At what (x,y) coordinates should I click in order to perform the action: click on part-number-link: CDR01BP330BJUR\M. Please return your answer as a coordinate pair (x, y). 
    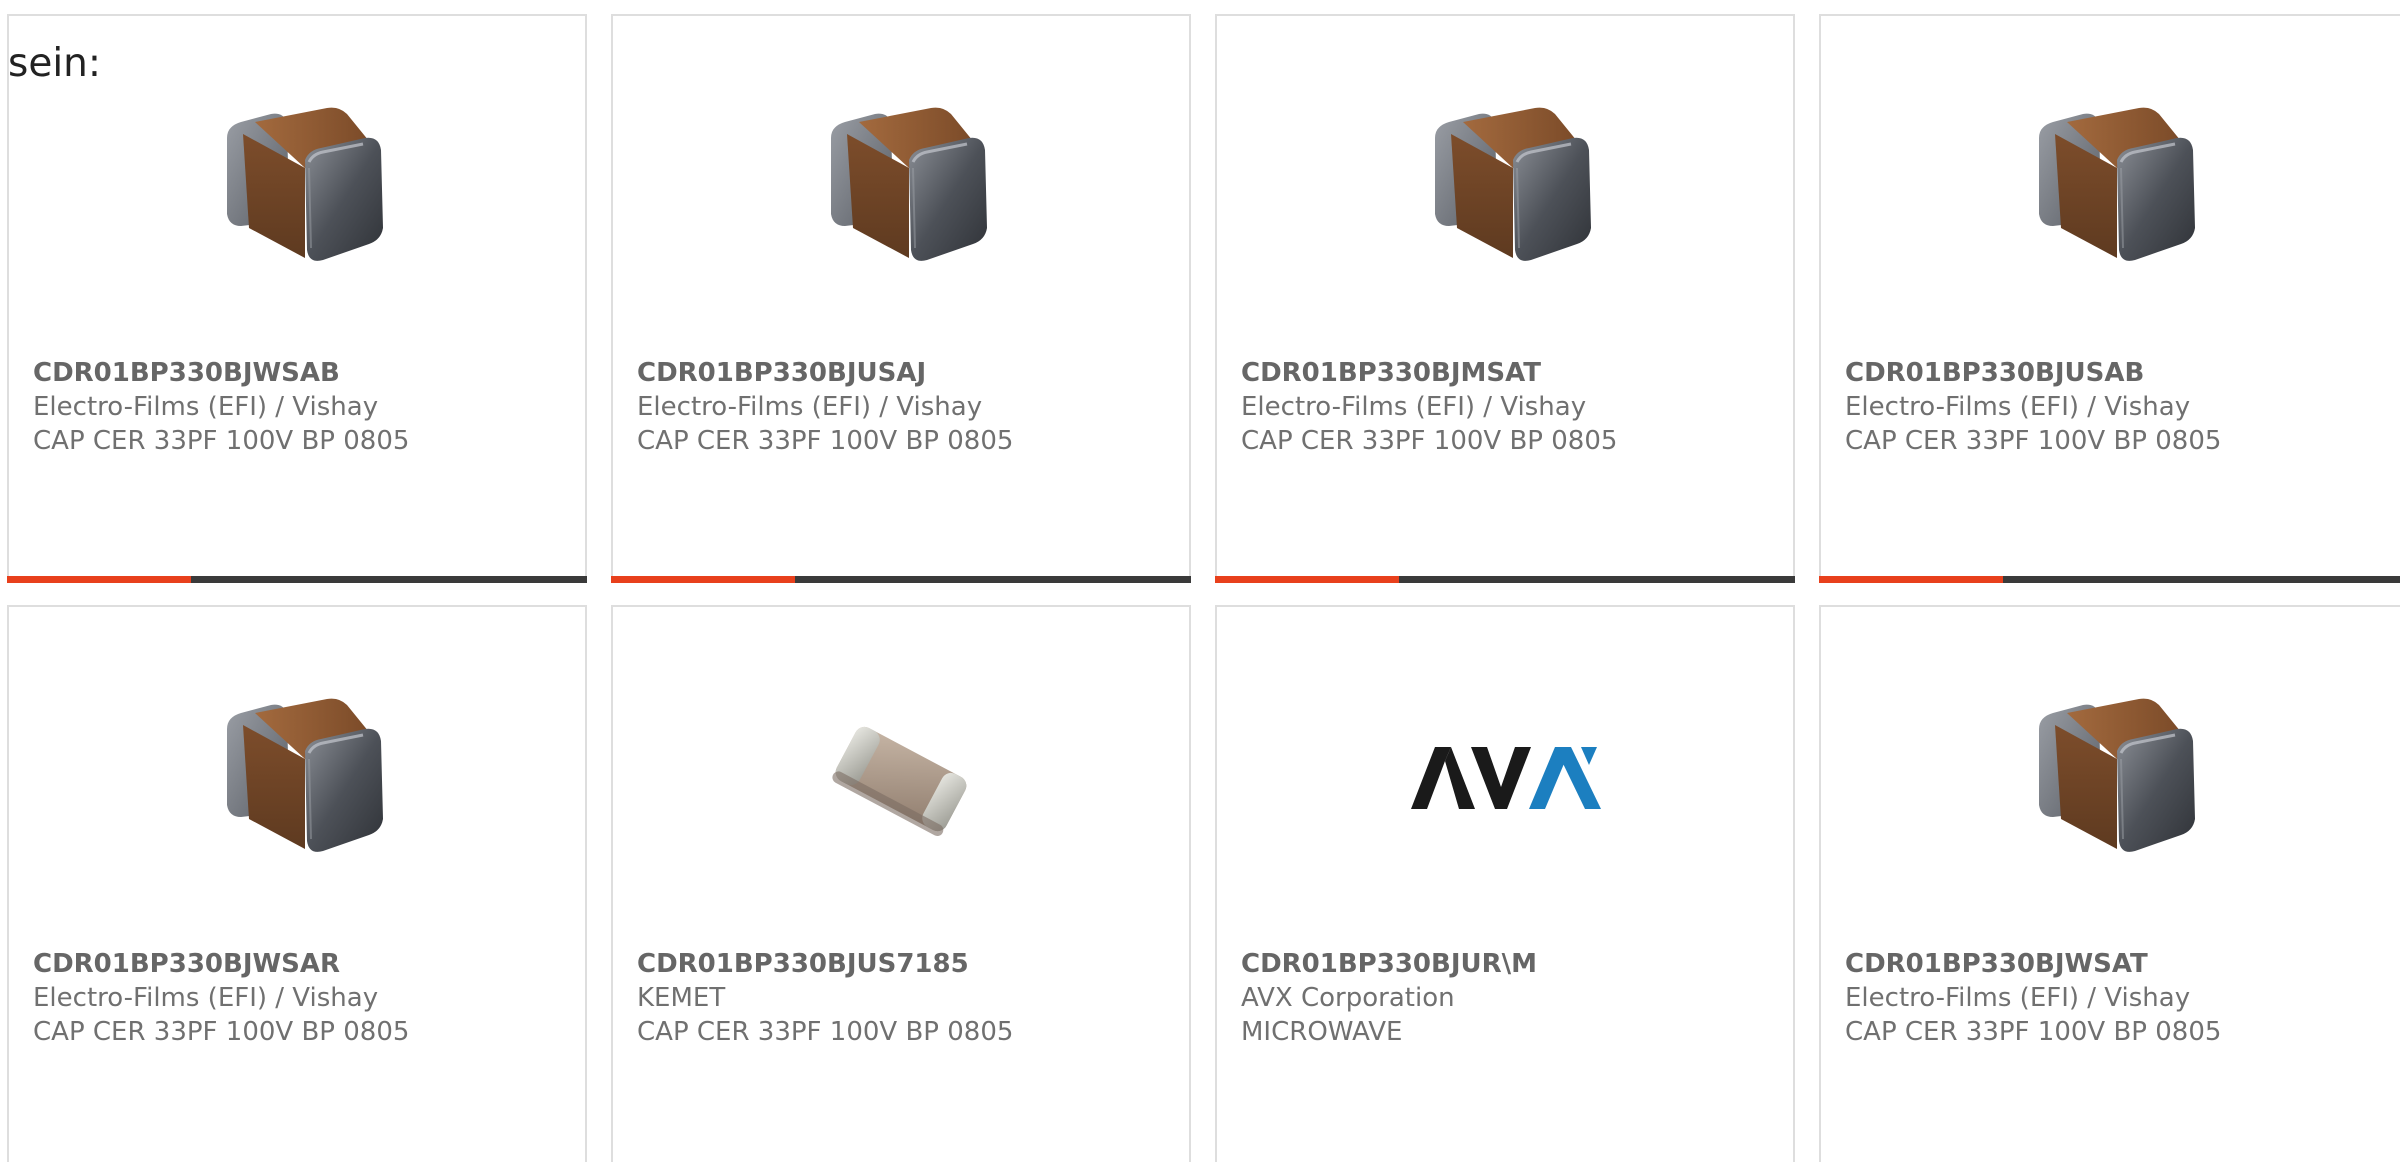
    Looking at the image, I should click on (1507, 964).